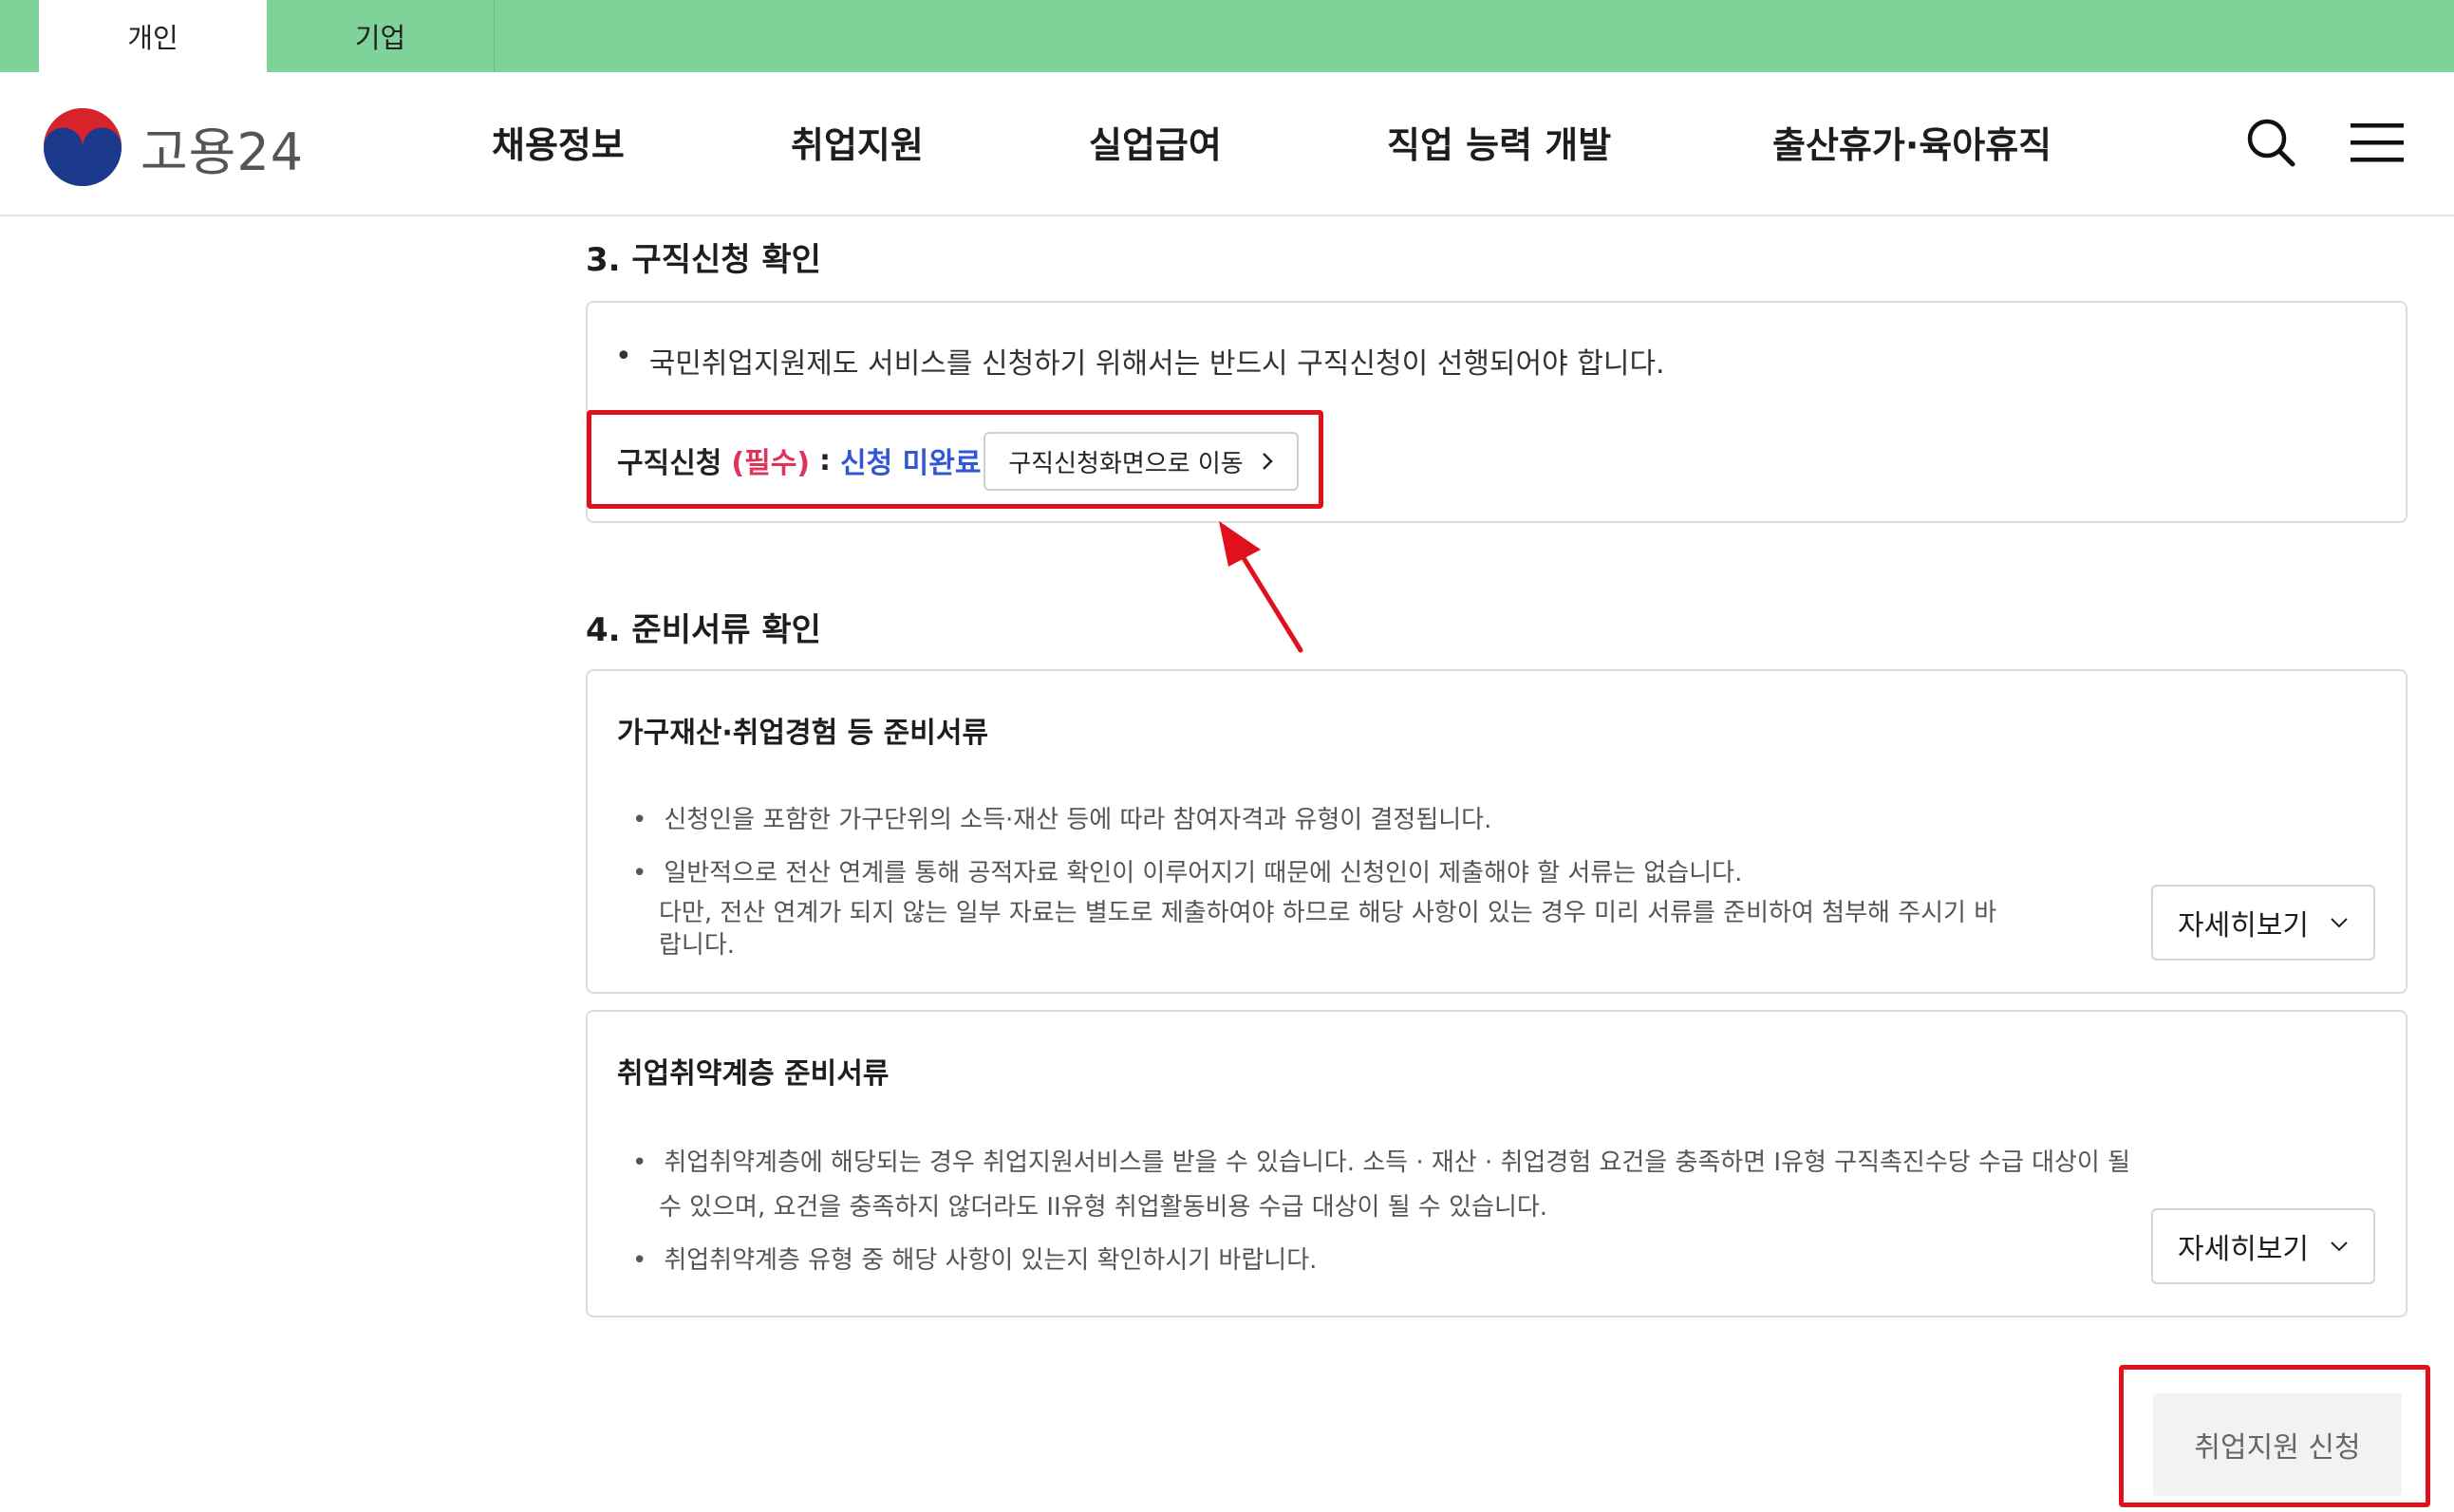  Describe the element at coordinates (2274, 1436) in the screenshot. I see `highlight-box-apply` at that location.